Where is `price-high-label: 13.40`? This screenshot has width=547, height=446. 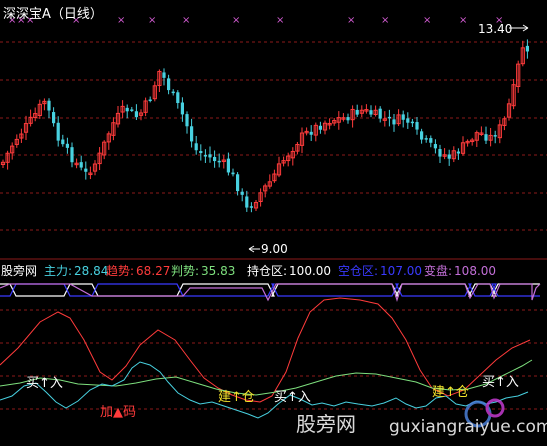 price-high-label: 13.40 is located at coordinates (495, 29).